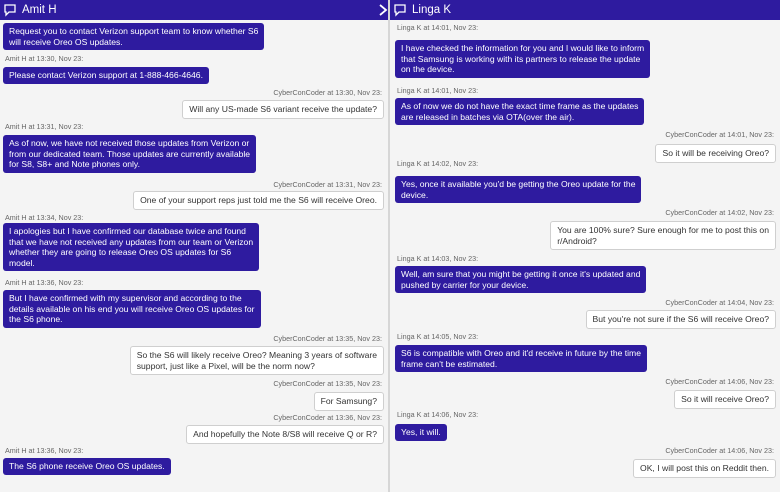  I want to click on message-text-line: on the device., so click(428, 69).